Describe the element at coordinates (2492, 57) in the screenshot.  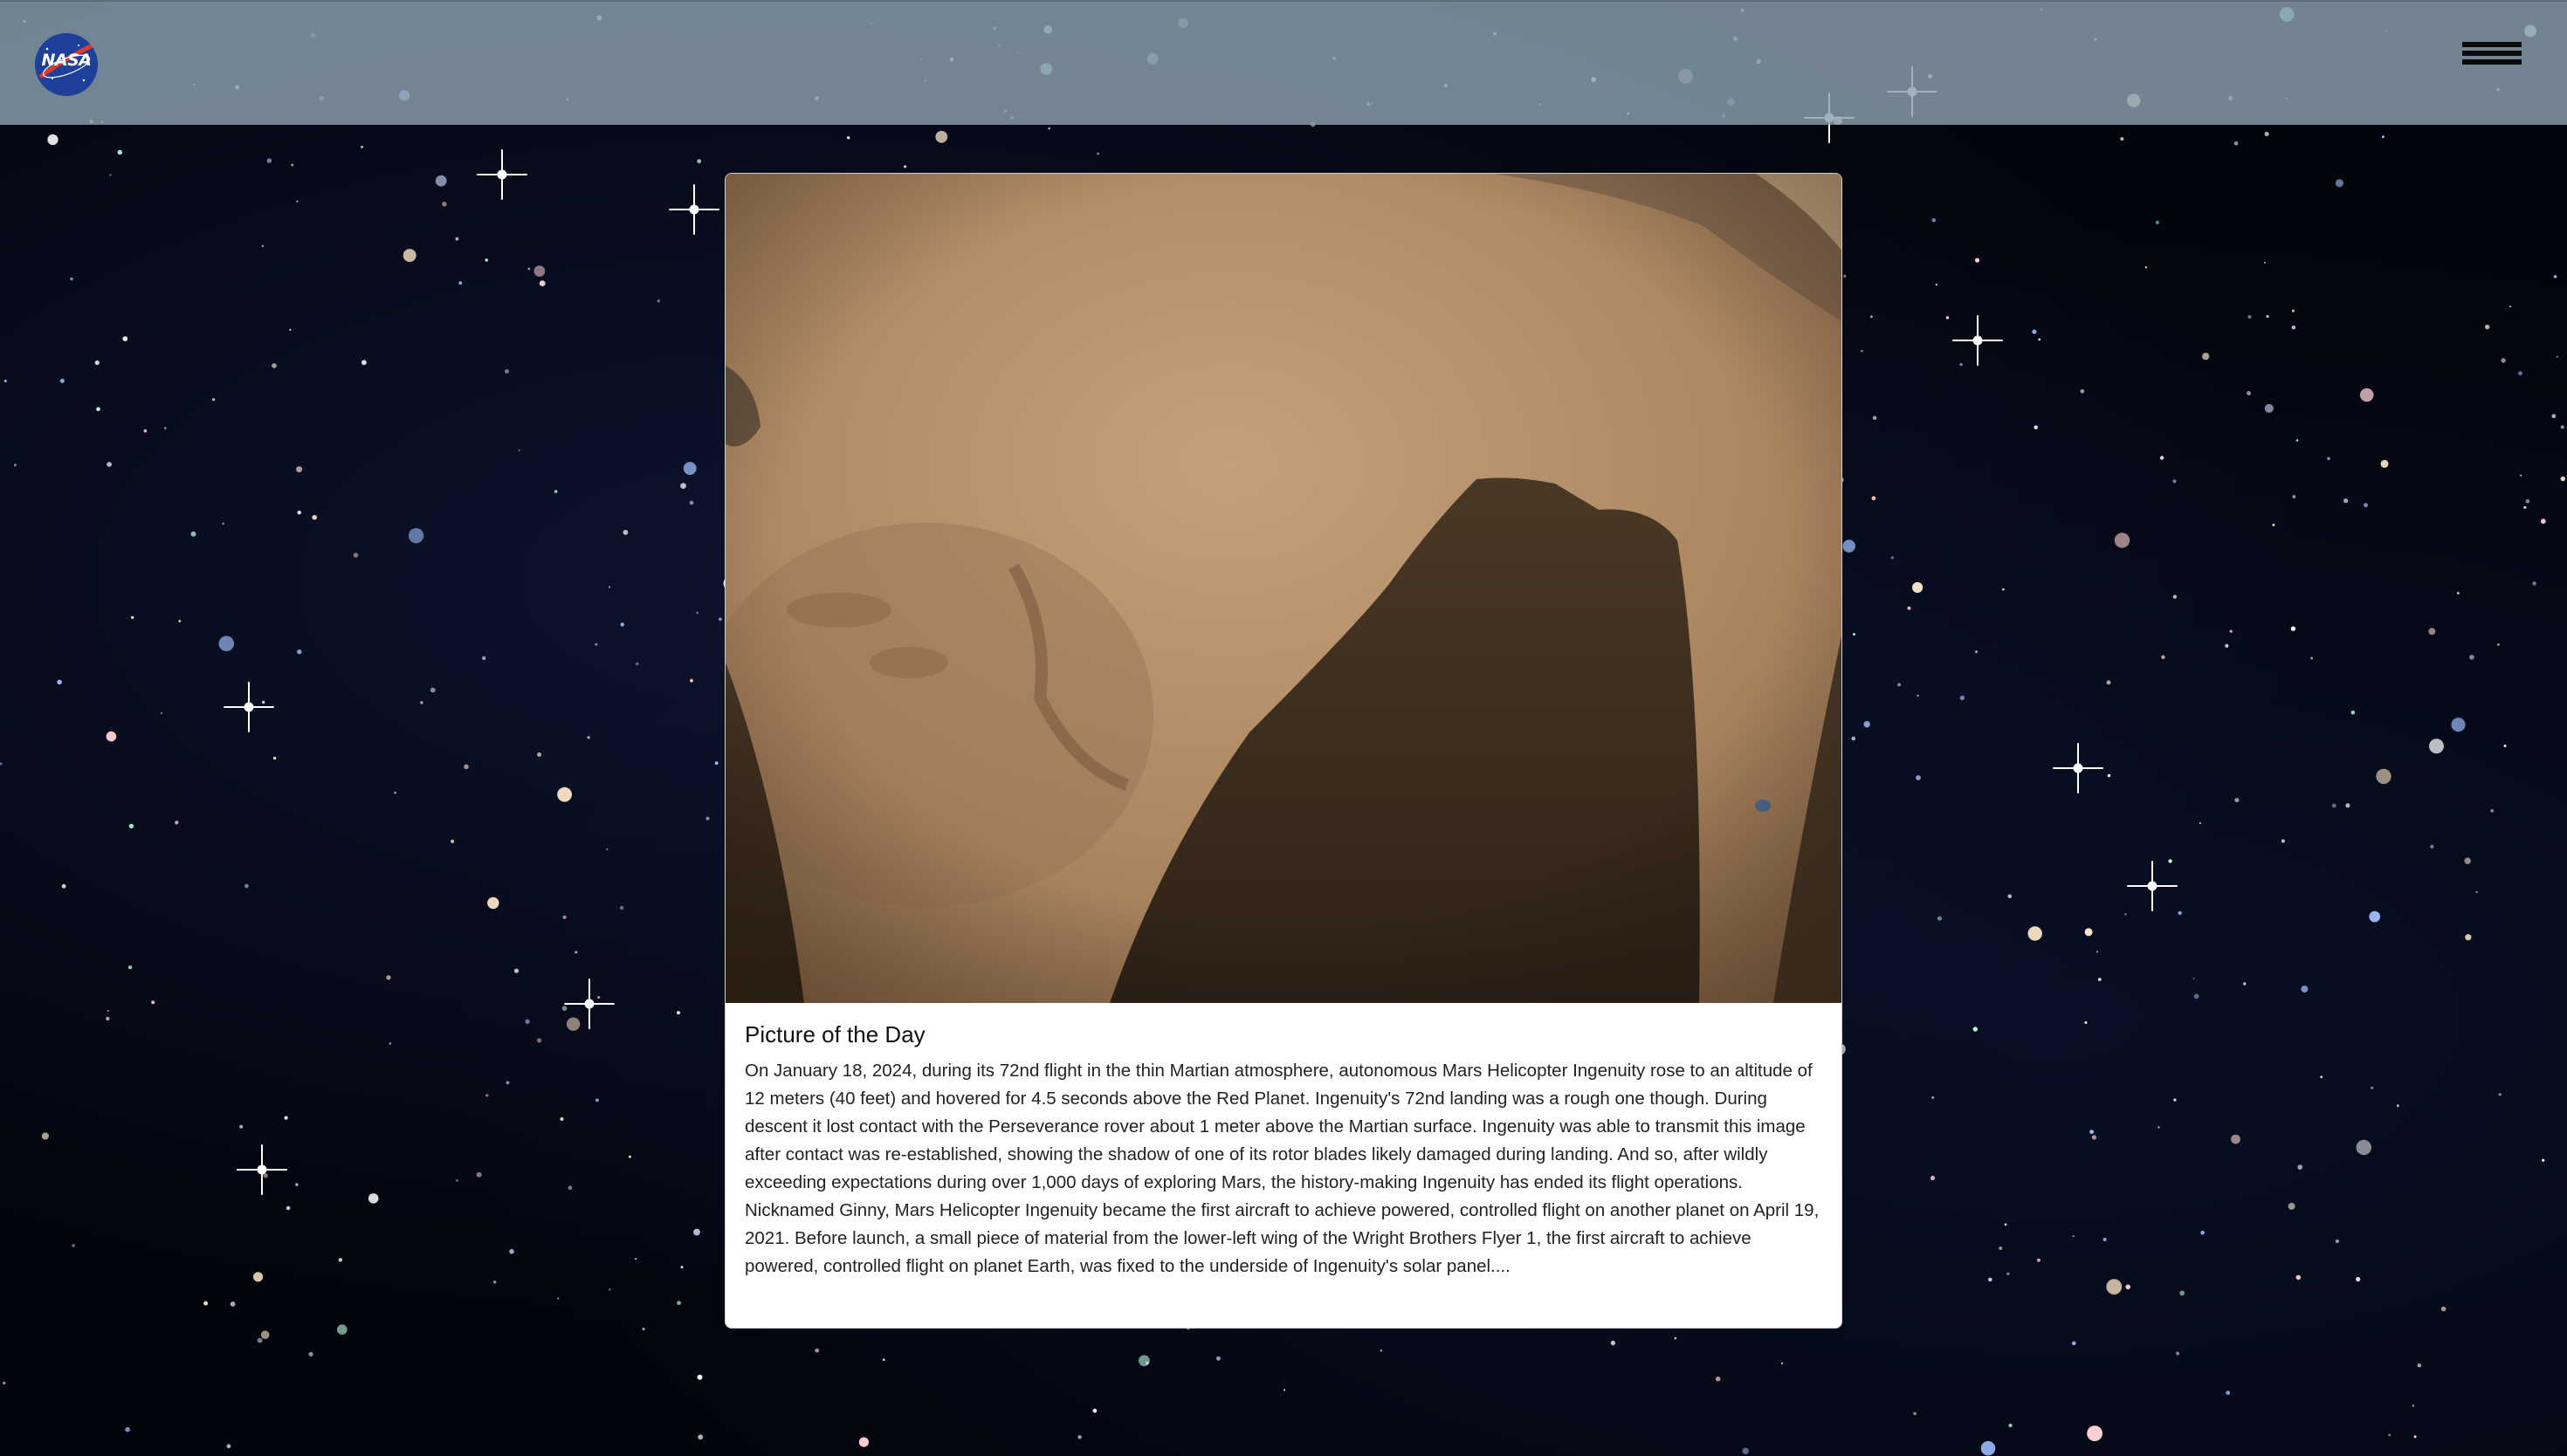
I see `hamburger-menu-icon` at that location.